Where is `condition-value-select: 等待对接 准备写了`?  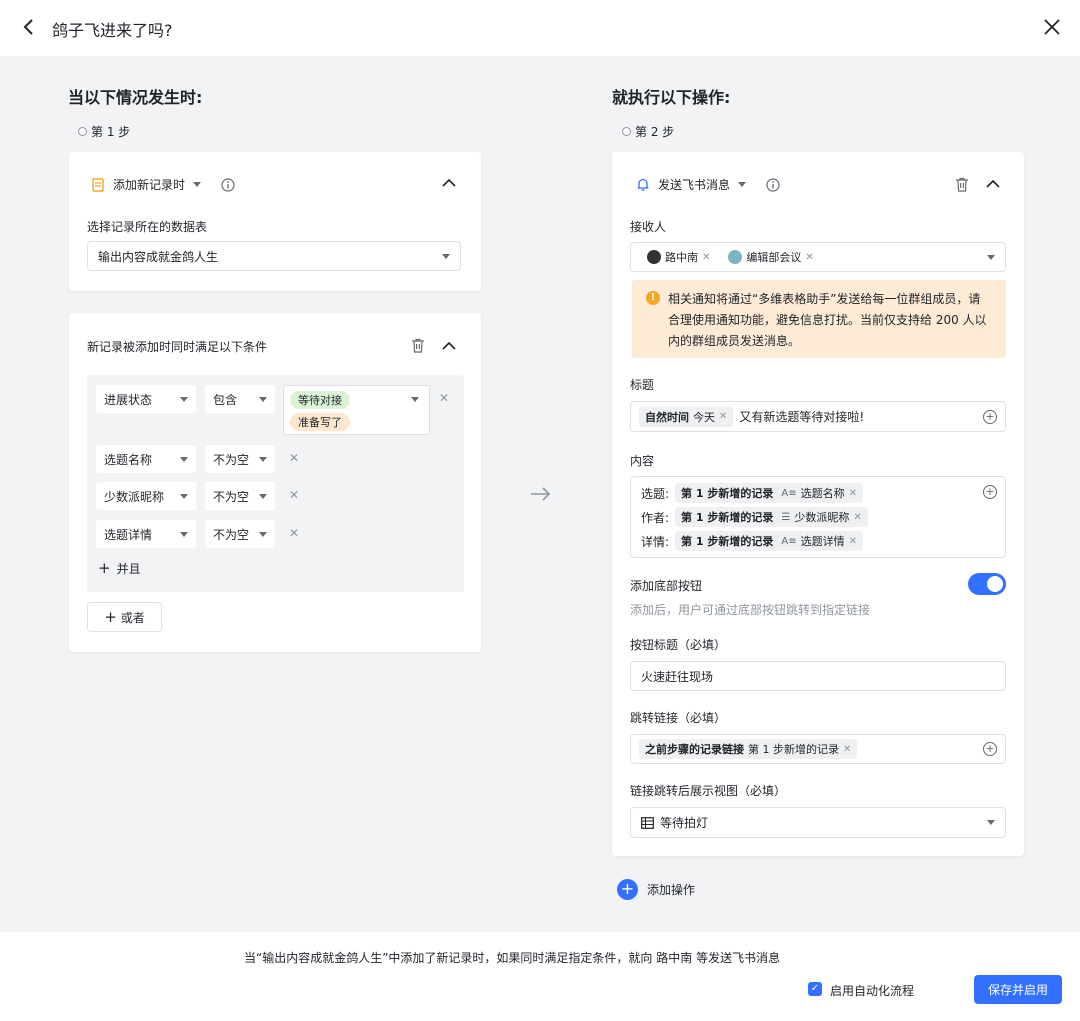 condition-value-select: 等待对接 准备写了 is located at coordinates (356, 410).